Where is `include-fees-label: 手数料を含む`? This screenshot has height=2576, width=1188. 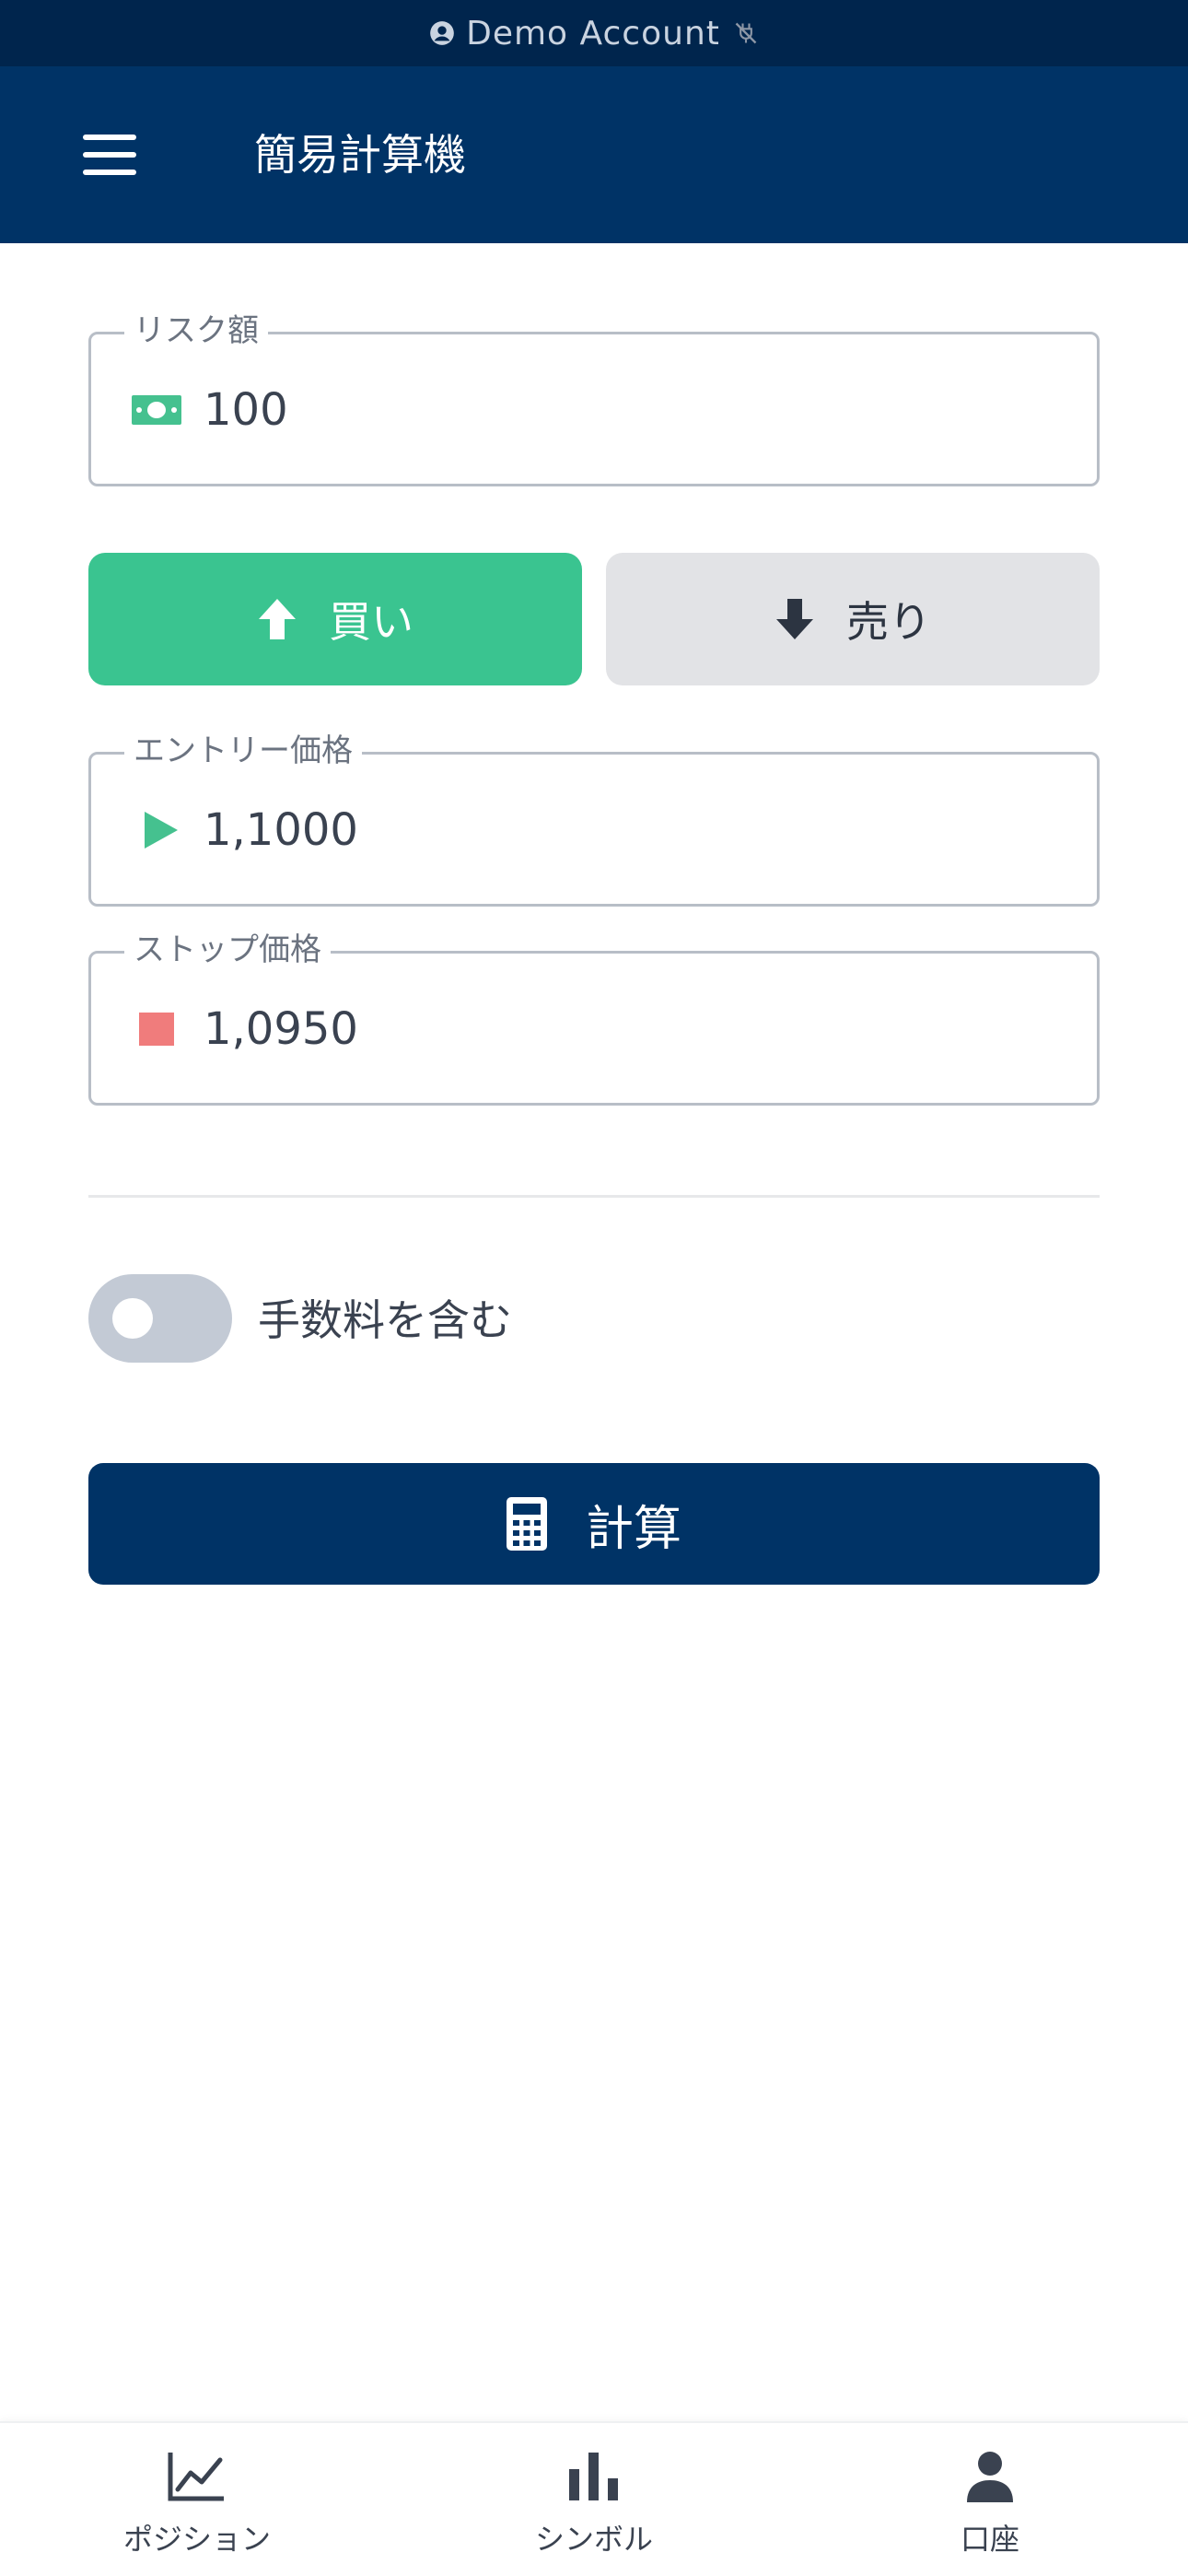
include-fees-label: 手数料を含む is located at coordinates (385, 1320).